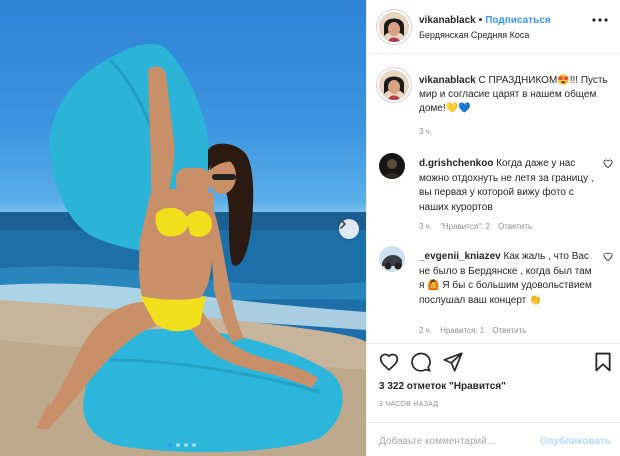 The width and height of the screenshot is (620, 456). What do you see at coordinates (425, 226) in the screenshot?
I see `comment-time: 3 ч.` at bounding box center [425, 226].